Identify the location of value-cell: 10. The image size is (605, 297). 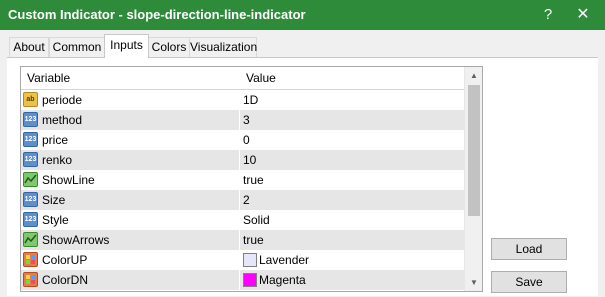
(352, 160).